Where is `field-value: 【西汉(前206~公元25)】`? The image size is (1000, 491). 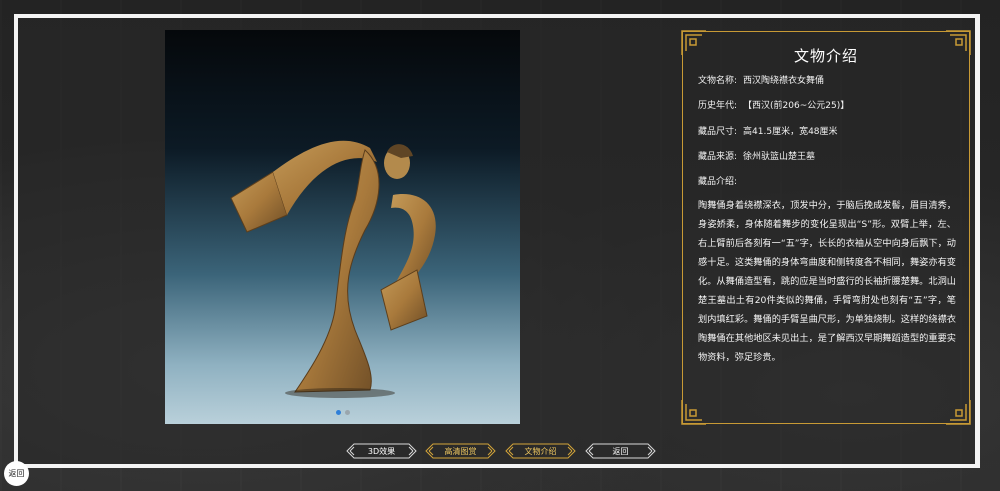 field-value: 【西汉(前206~公元25)】 is located at coordinates (796, 106).